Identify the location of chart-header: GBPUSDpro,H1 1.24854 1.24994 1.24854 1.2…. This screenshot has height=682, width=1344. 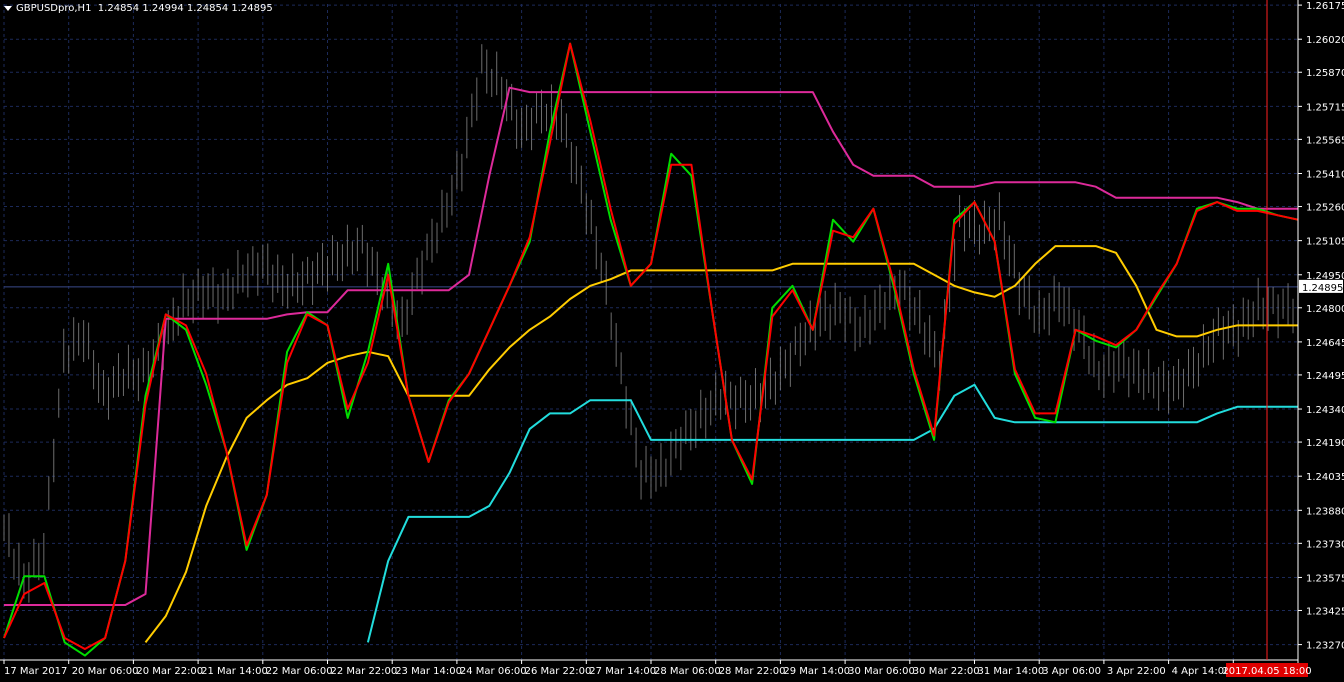
(138, 8).